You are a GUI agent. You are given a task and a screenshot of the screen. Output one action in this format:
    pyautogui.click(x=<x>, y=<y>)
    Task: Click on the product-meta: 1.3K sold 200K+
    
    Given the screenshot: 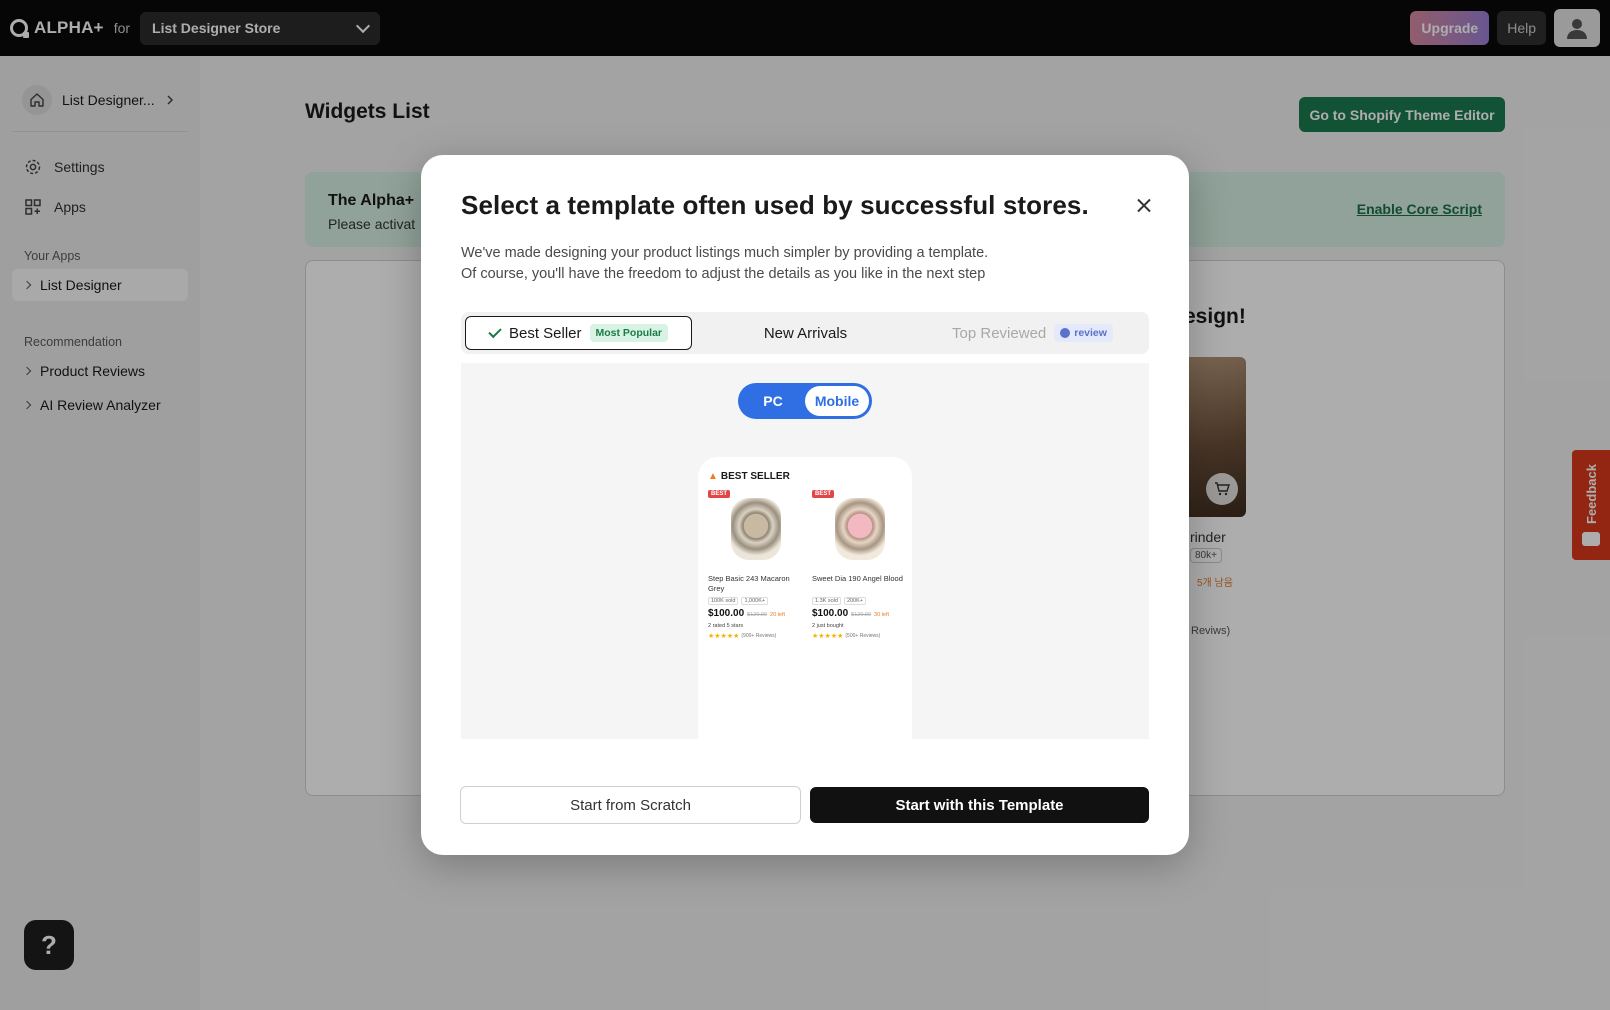 What is the action you would take?
    pyautogui.click(x=860, y=601)
    